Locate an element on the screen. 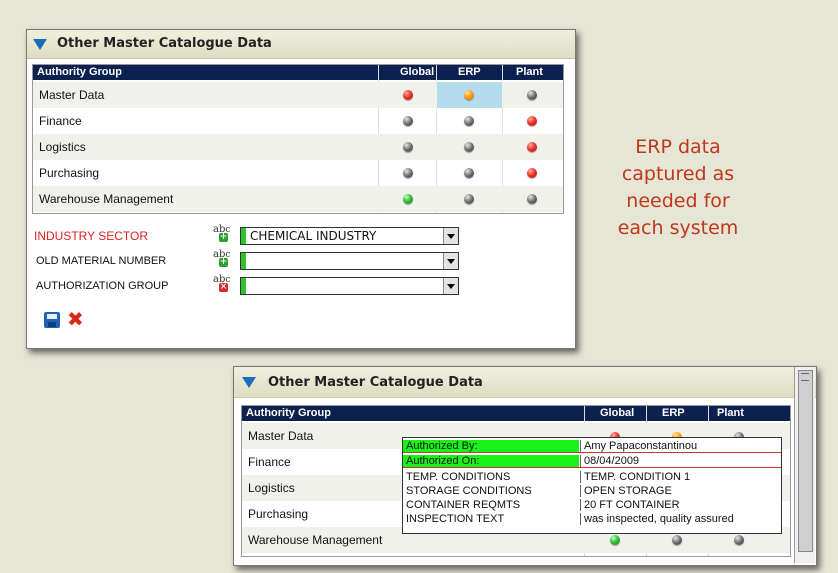 The height and width of the screenshot is (573, 838). industry-sector-value: CHEMICAL INDUSTRY is located at coordinates (313, 236).